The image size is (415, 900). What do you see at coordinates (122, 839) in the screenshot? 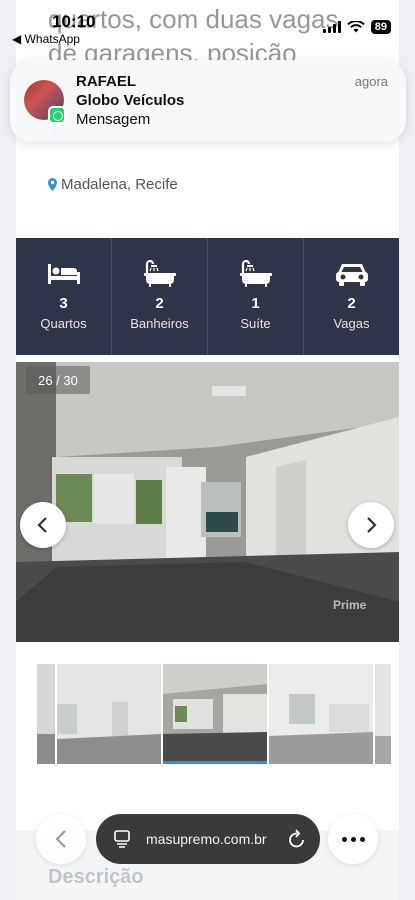
I see `tabs-icon` at bounding box center [122, 839].